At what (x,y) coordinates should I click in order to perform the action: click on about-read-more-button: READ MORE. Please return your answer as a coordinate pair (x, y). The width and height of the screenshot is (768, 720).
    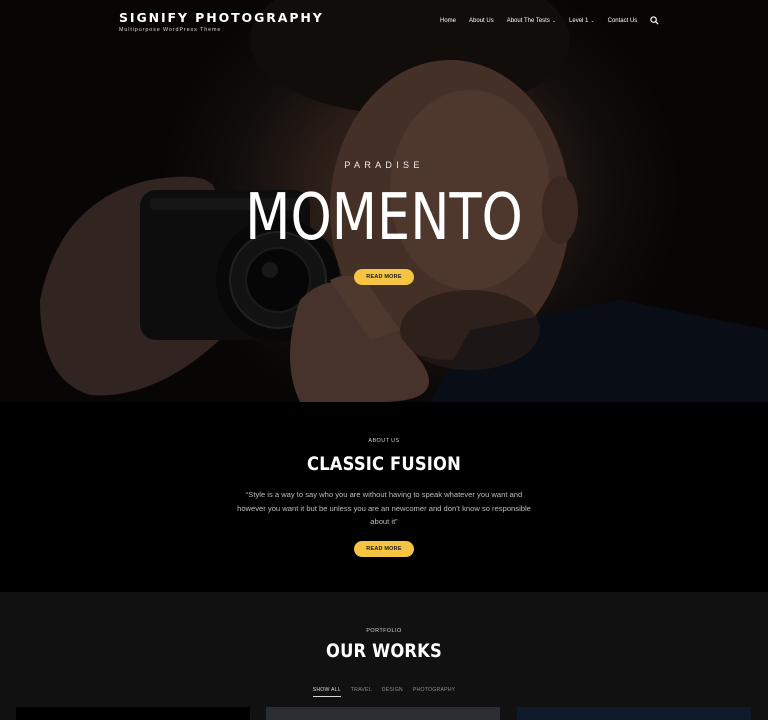
    Looking at the image, I should click on (384, 549).